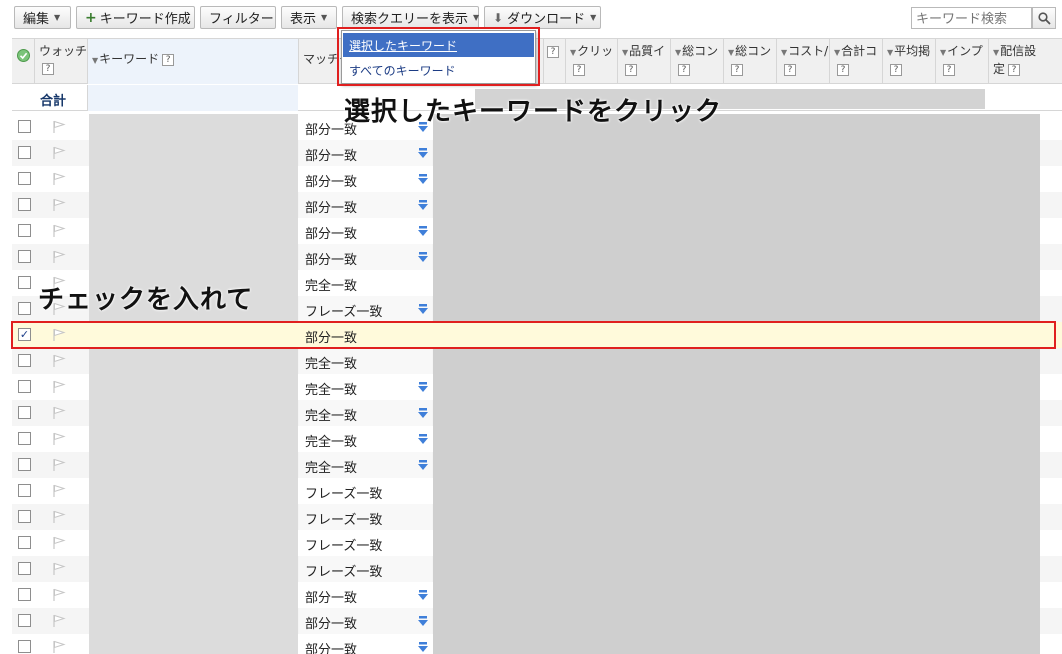 The width and height of the screenshot is (1062, 654). What do you see at coordinates (855, 61) in the screenshot?
I see `column-header-total: ▼合計コ?` at bounding box center [855, 61].